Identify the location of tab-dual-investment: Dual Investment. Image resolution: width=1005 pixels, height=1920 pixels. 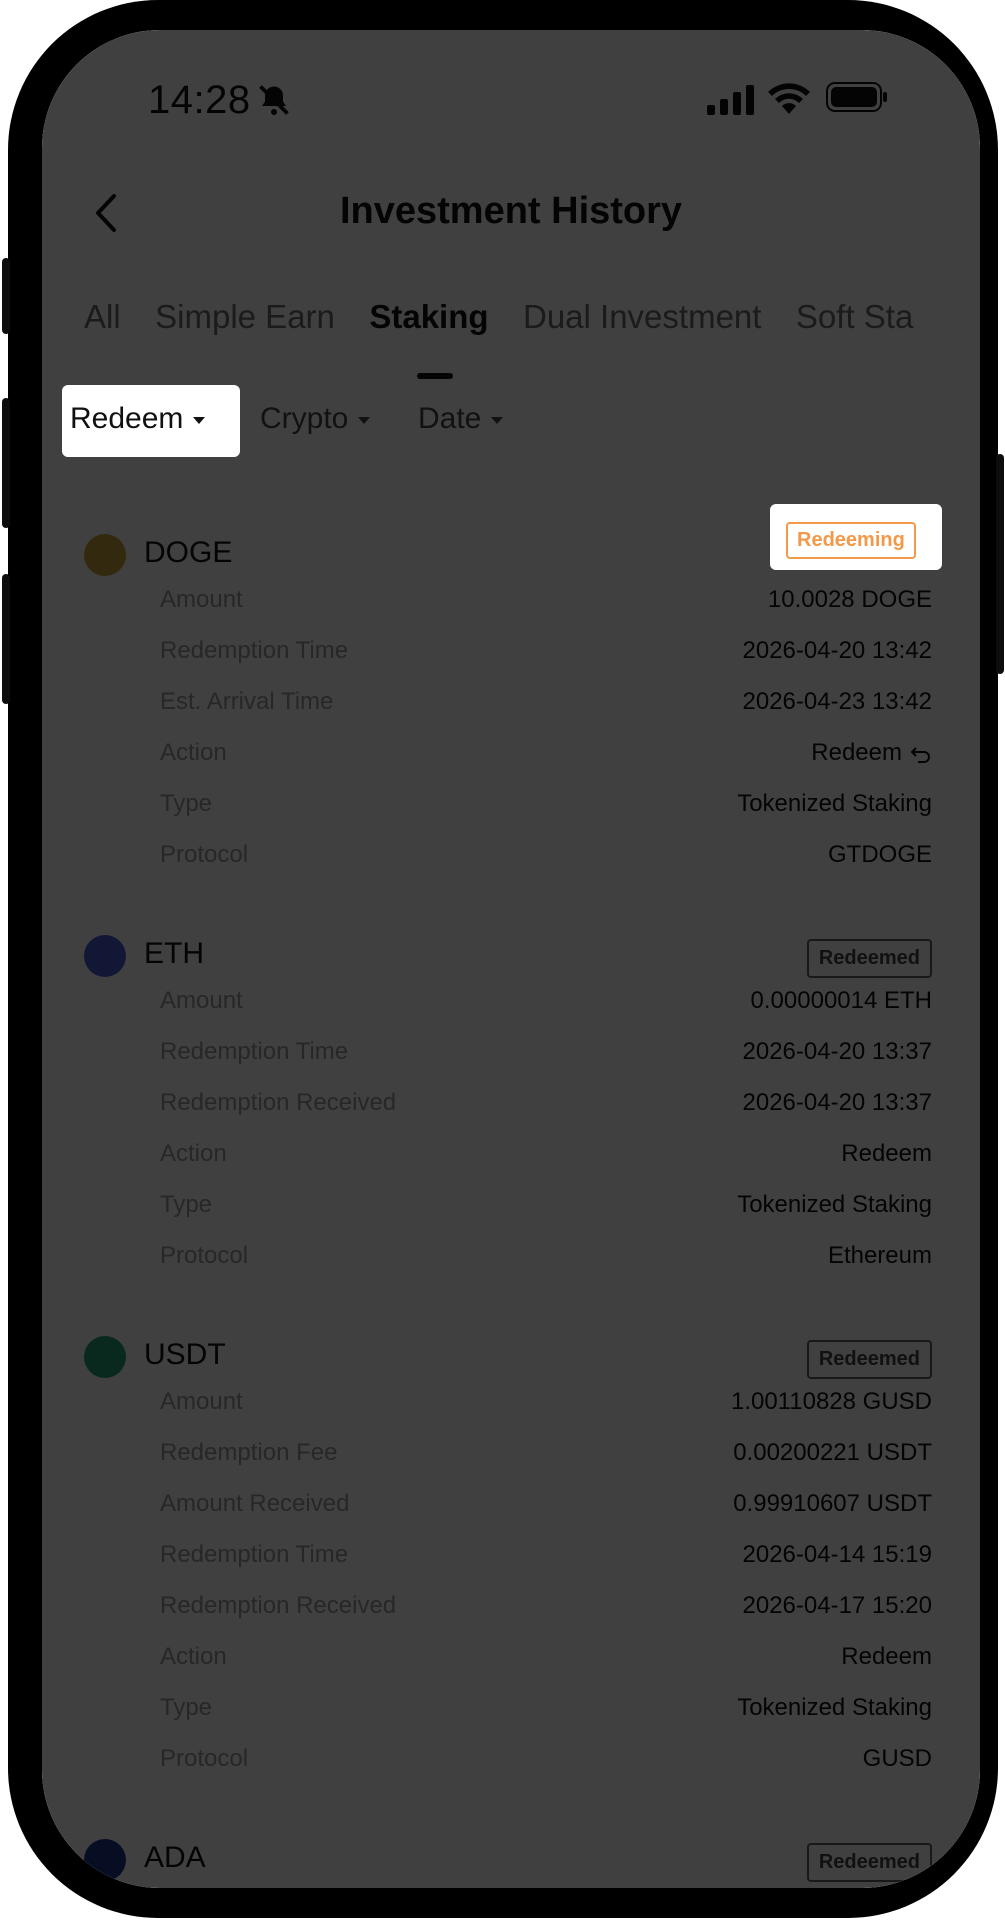
(642, 317).